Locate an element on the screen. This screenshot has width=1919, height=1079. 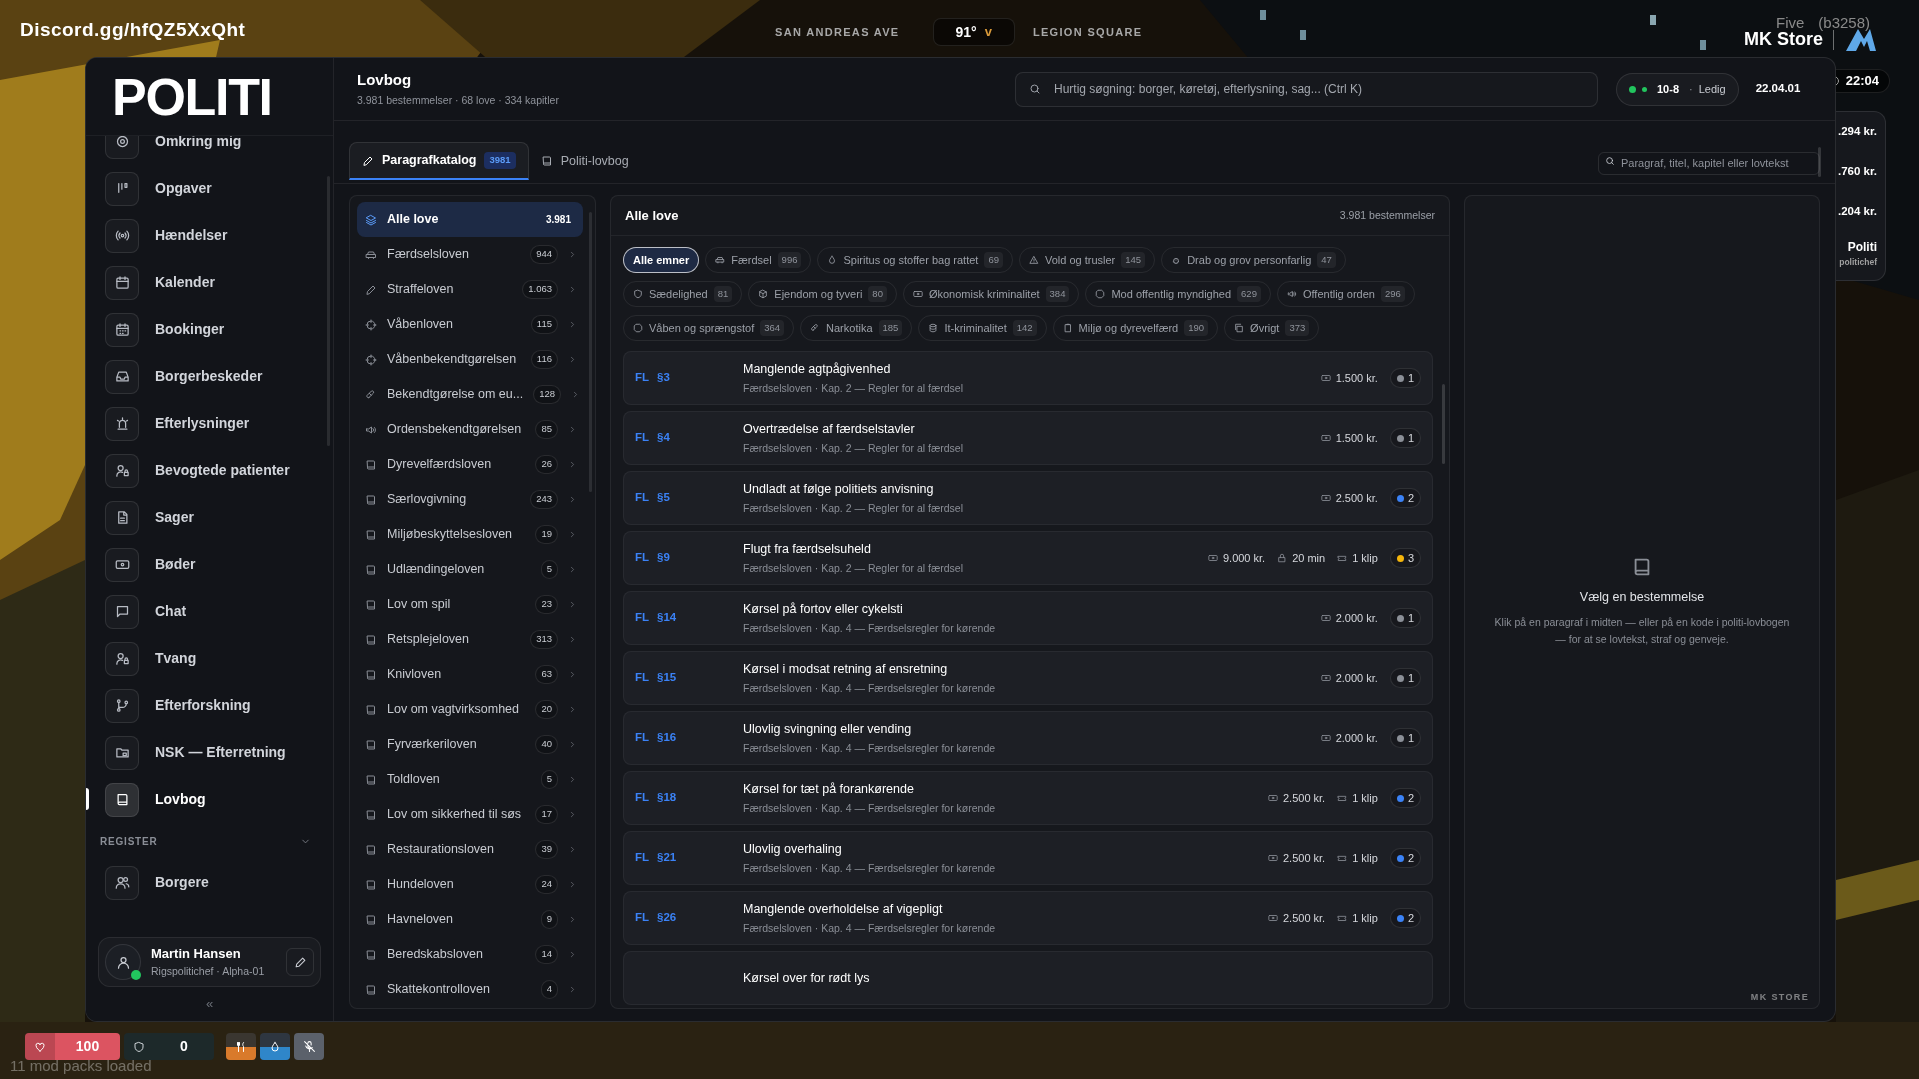
nav-item: NSK — Efterretning is located at coordinates (209, 752).